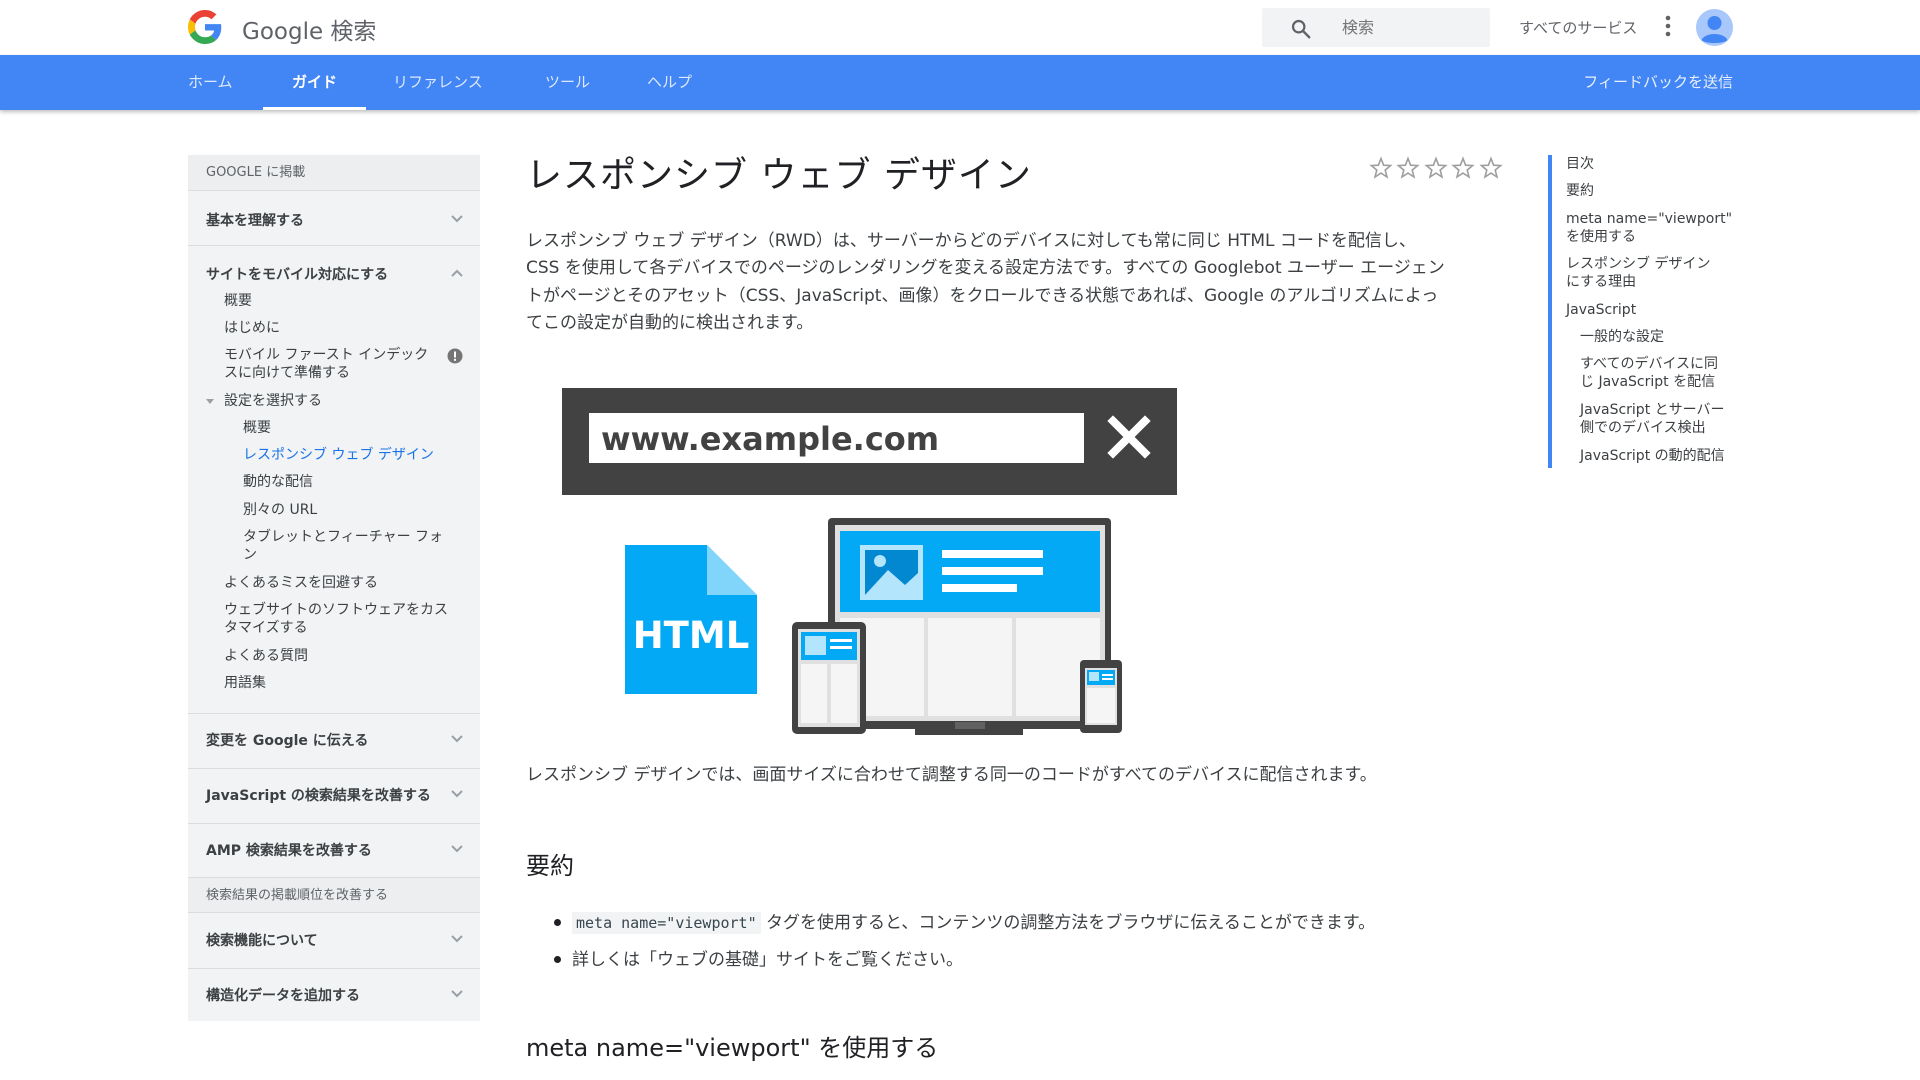 This screenshot has height=1080, width=1920. I want to click on html-file-icon: HTML, so click(691, 619).